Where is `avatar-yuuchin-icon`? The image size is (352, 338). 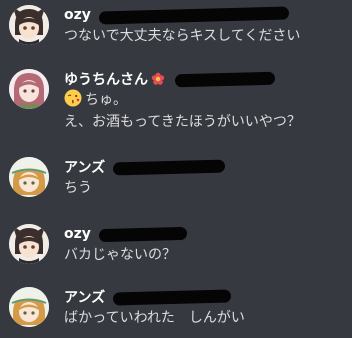 avatar-yuuchin-icon is located at coordinates (29, 89).